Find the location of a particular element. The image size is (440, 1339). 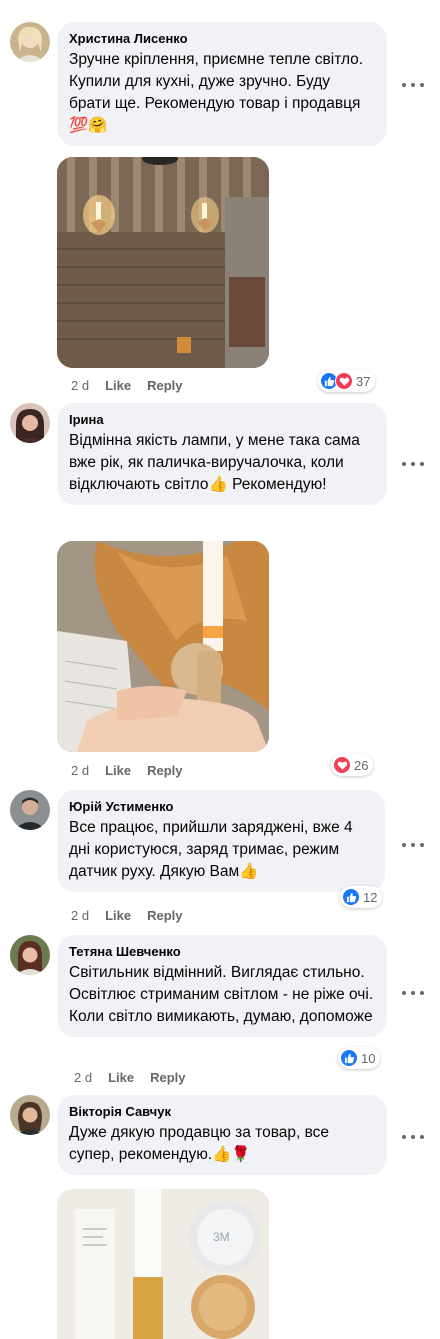

comment-author: Христина Лисенко is located at coordinates (222, 38).